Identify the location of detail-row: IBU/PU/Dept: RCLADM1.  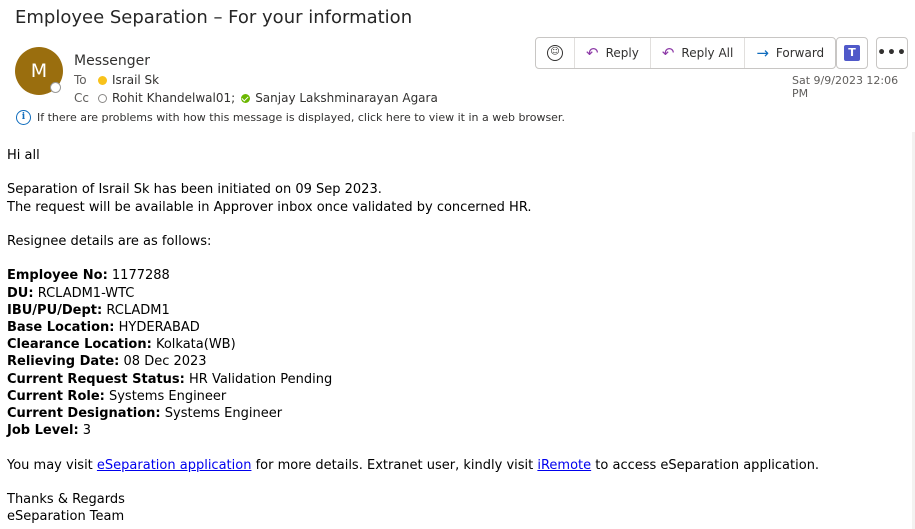
(457, 310).